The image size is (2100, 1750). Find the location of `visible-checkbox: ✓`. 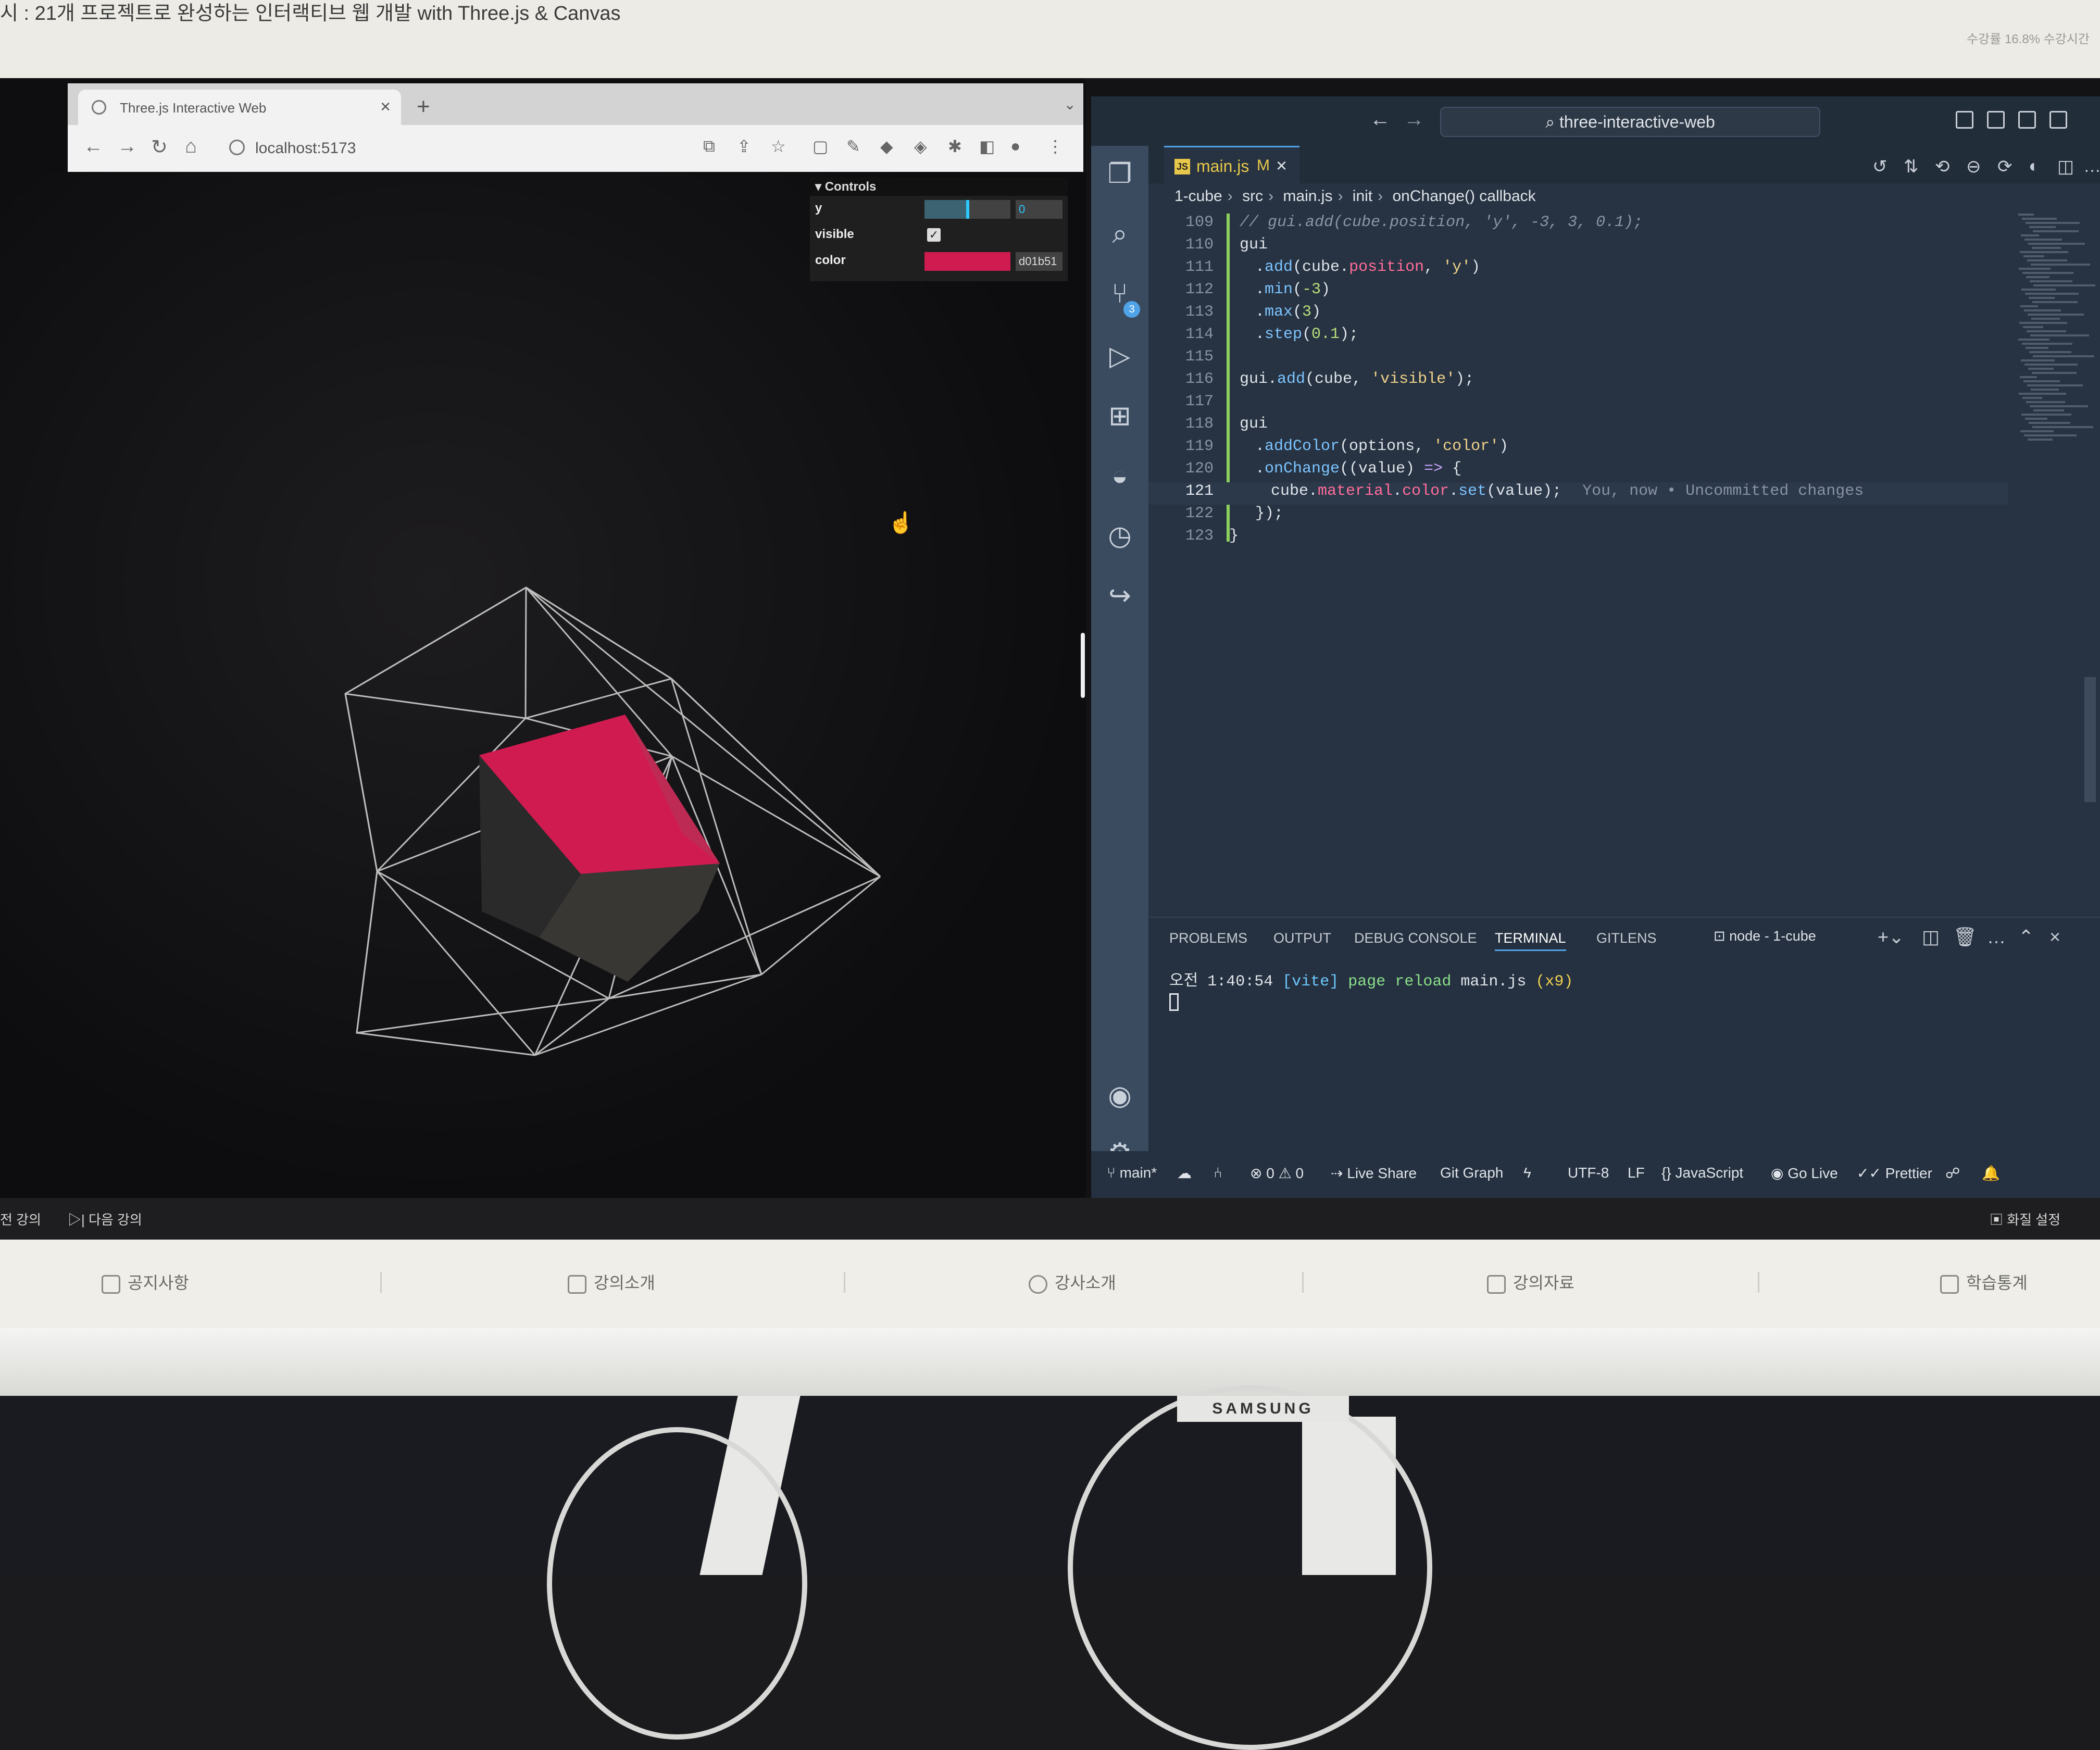

visible-checkbox: ✓ is located at coordinates (934, 235).